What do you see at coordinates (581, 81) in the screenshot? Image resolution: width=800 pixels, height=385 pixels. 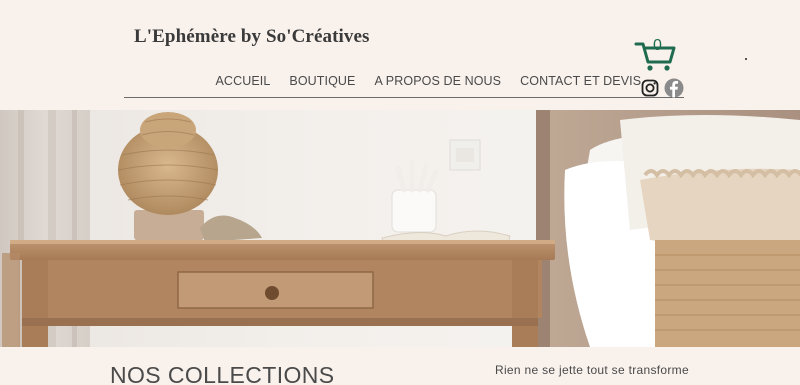 I see `nav-item-contact: CONTACT ET DEVIS` at bounding box center [581, 81].